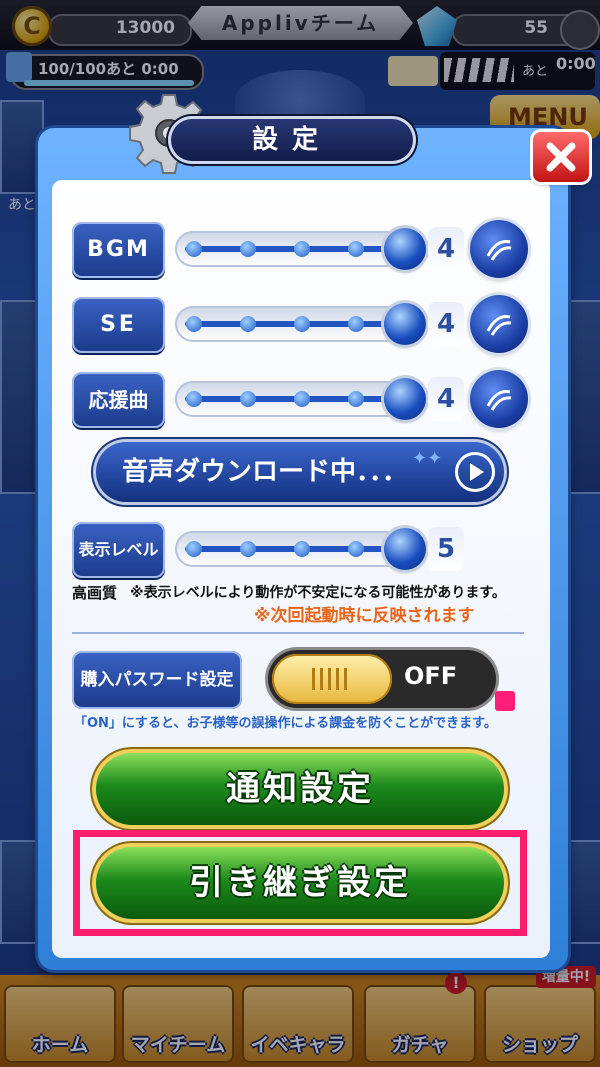  What do you see at coordinates (118, 550) in the screenshot?
I see `display-level-label: 表示レベル` at bounding box center [118, 550].